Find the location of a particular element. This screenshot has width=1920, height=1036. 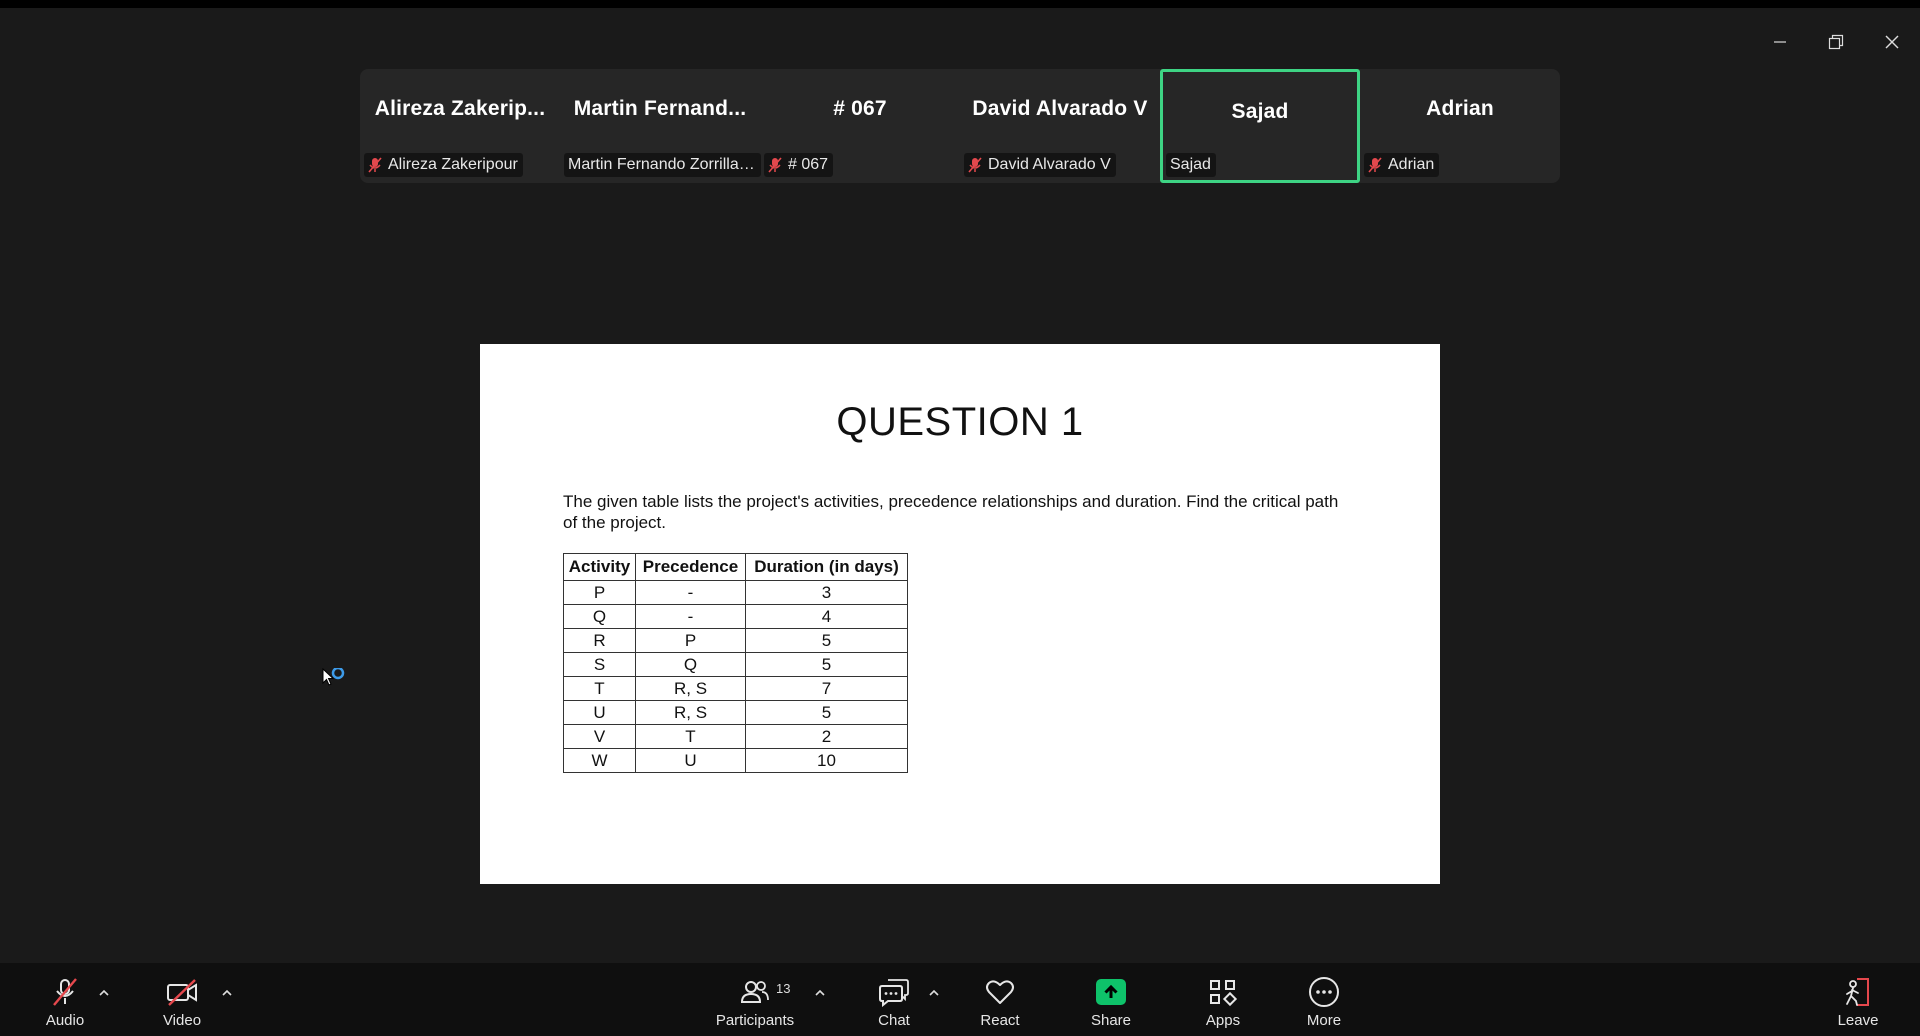

participant-label: Adrian is located at coordinates (1402, 165).